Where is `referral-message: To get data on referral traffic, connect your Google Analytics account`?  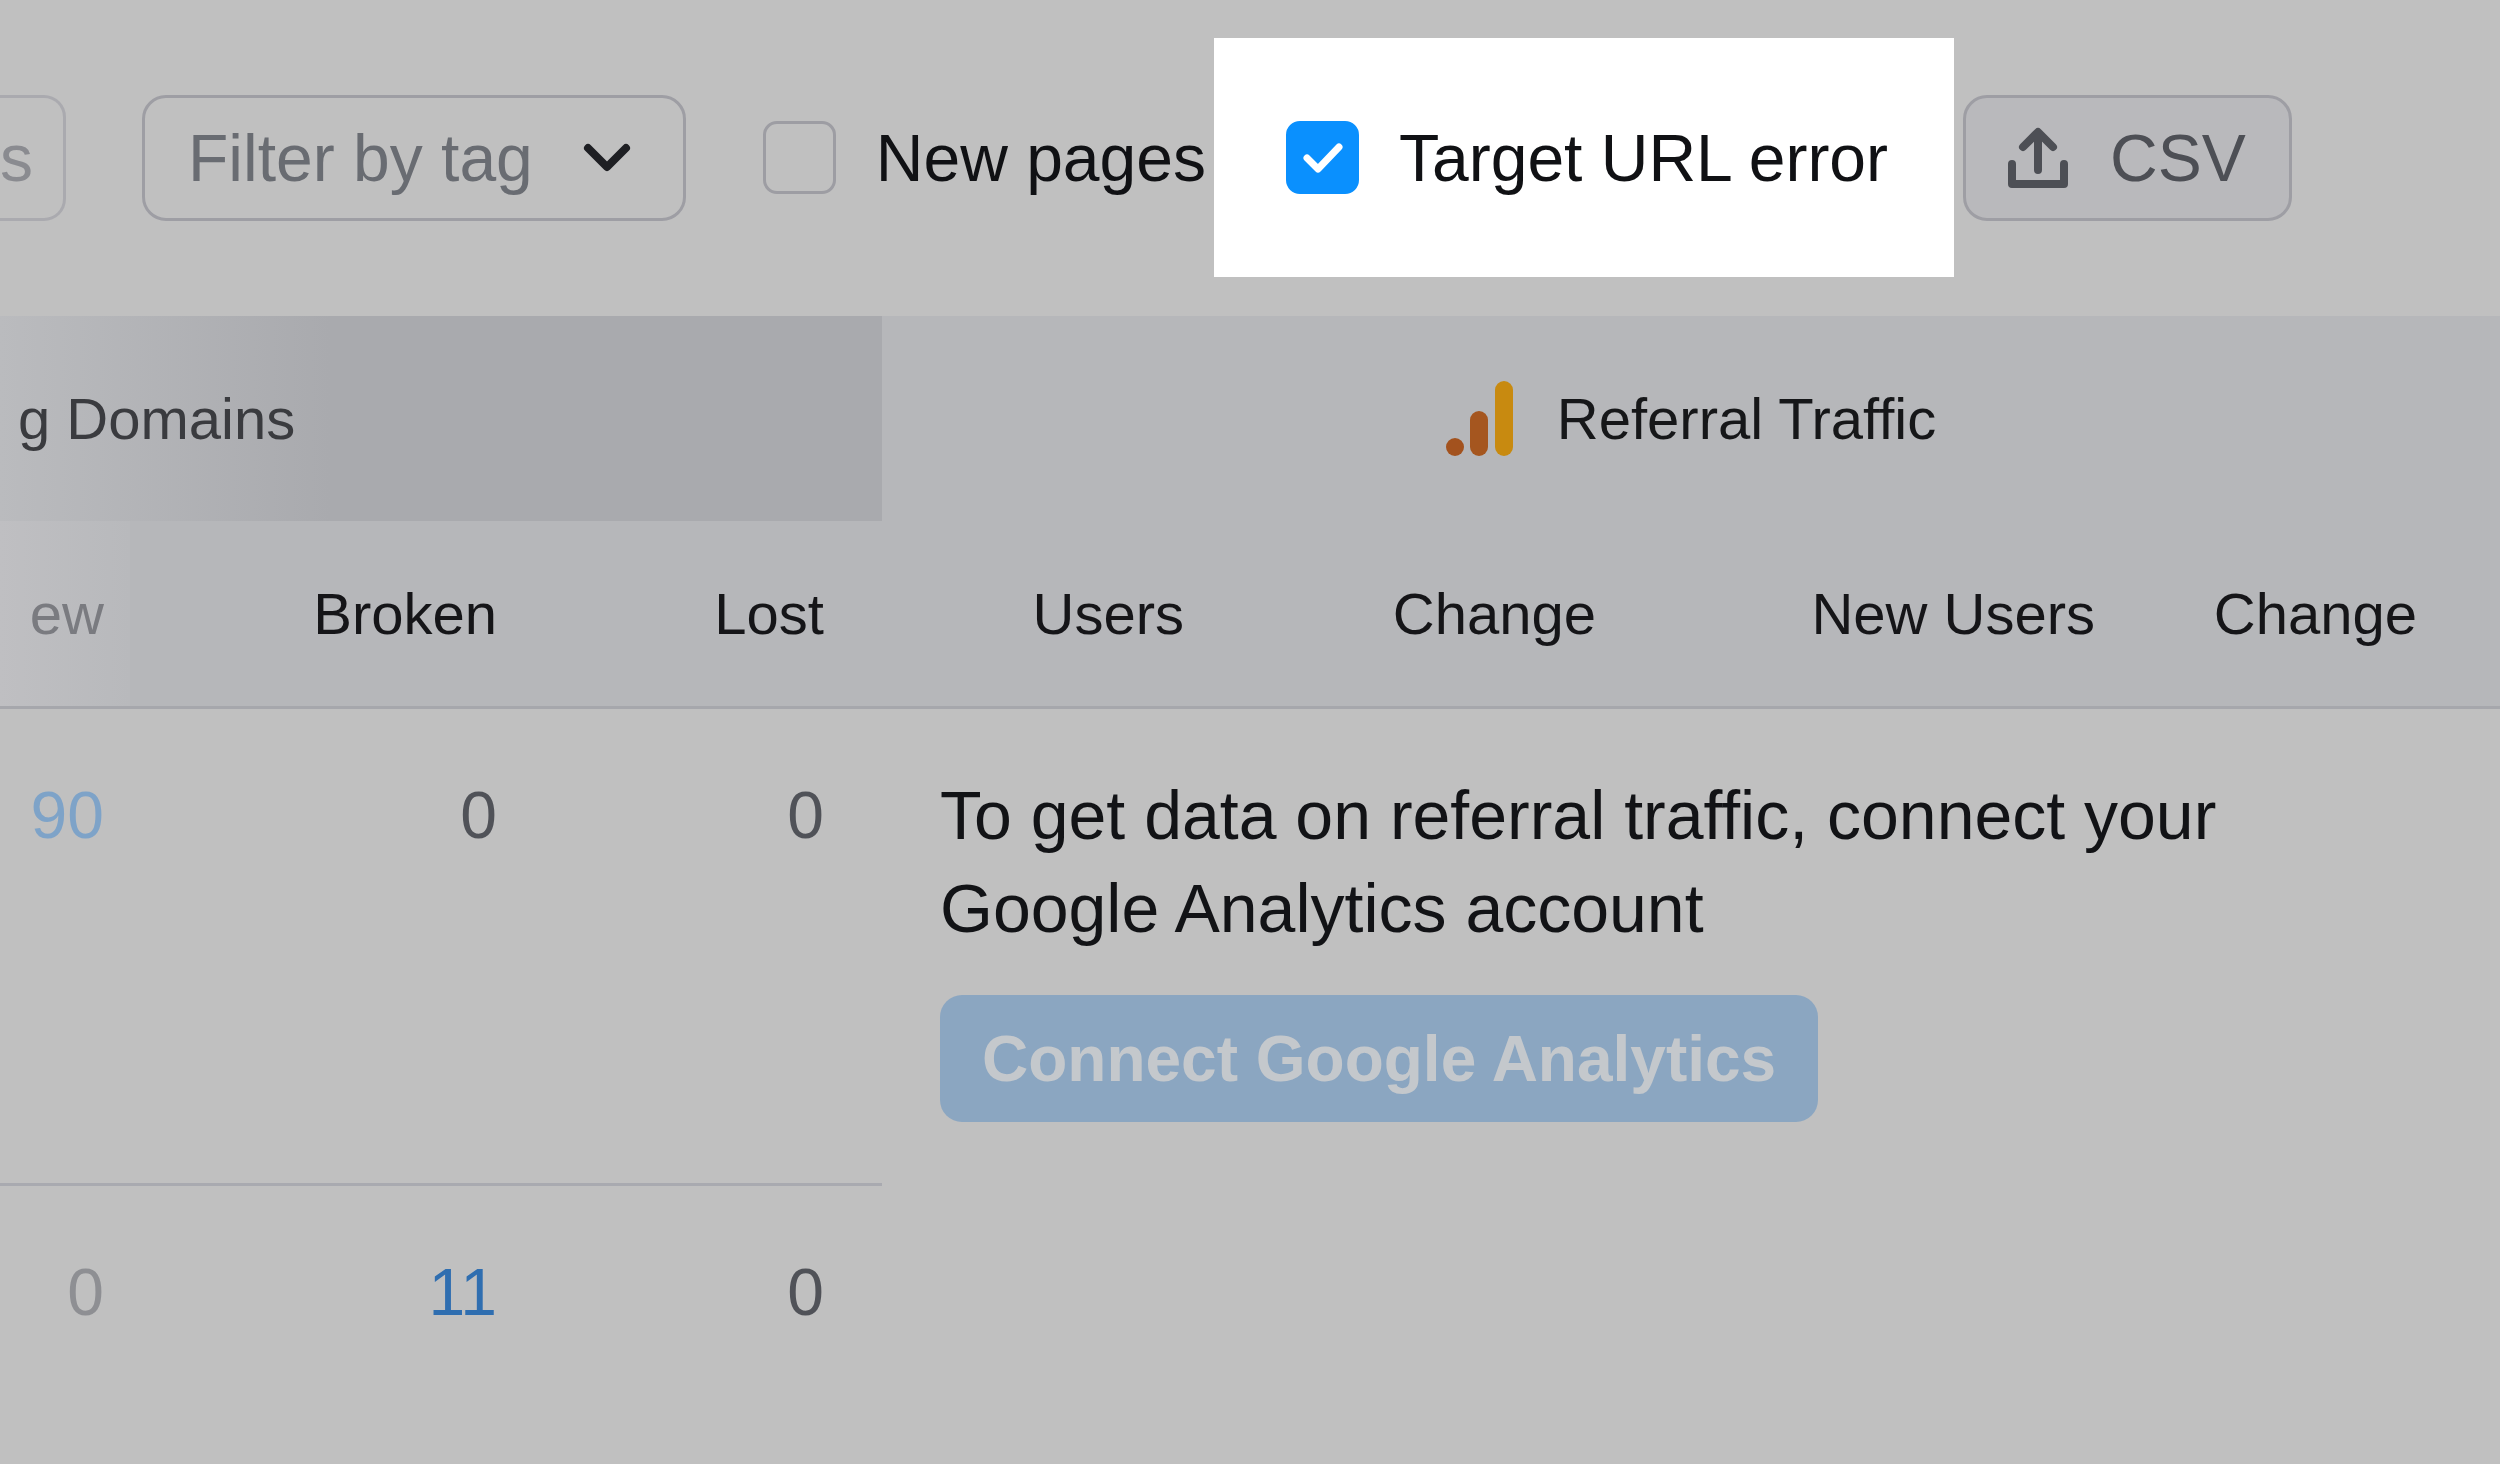
referral-message: To get data on referral traffic, connect your Google Analytics account is located at coordinates (1579, 862).